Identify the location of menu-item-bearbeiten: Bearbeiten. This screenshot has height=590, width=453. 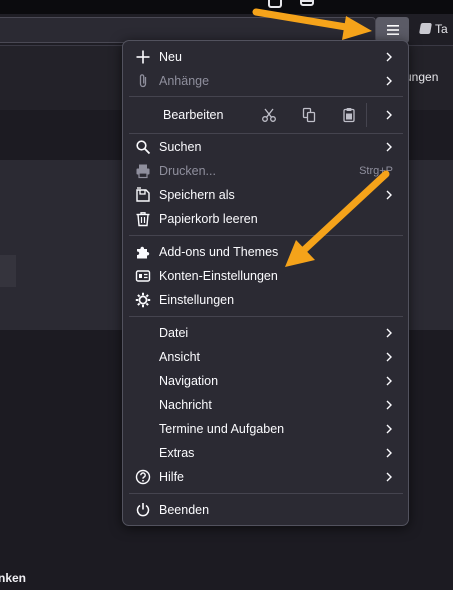
(266, 115).